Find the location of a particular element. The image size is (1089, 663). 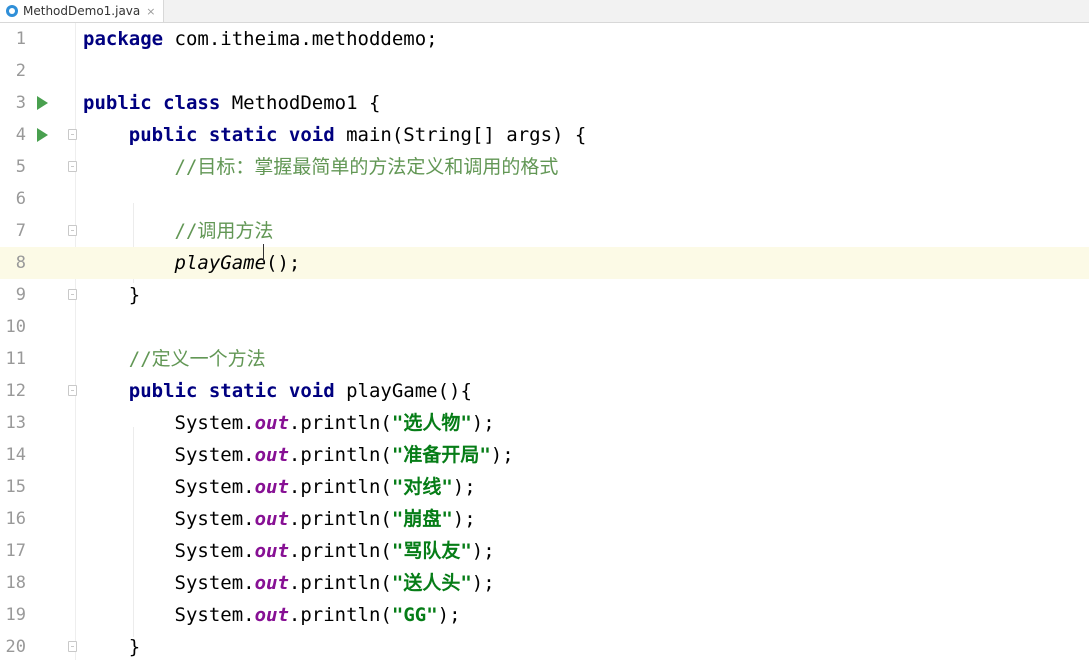

code-text: playGame(); is located at coordinates (237, 263).